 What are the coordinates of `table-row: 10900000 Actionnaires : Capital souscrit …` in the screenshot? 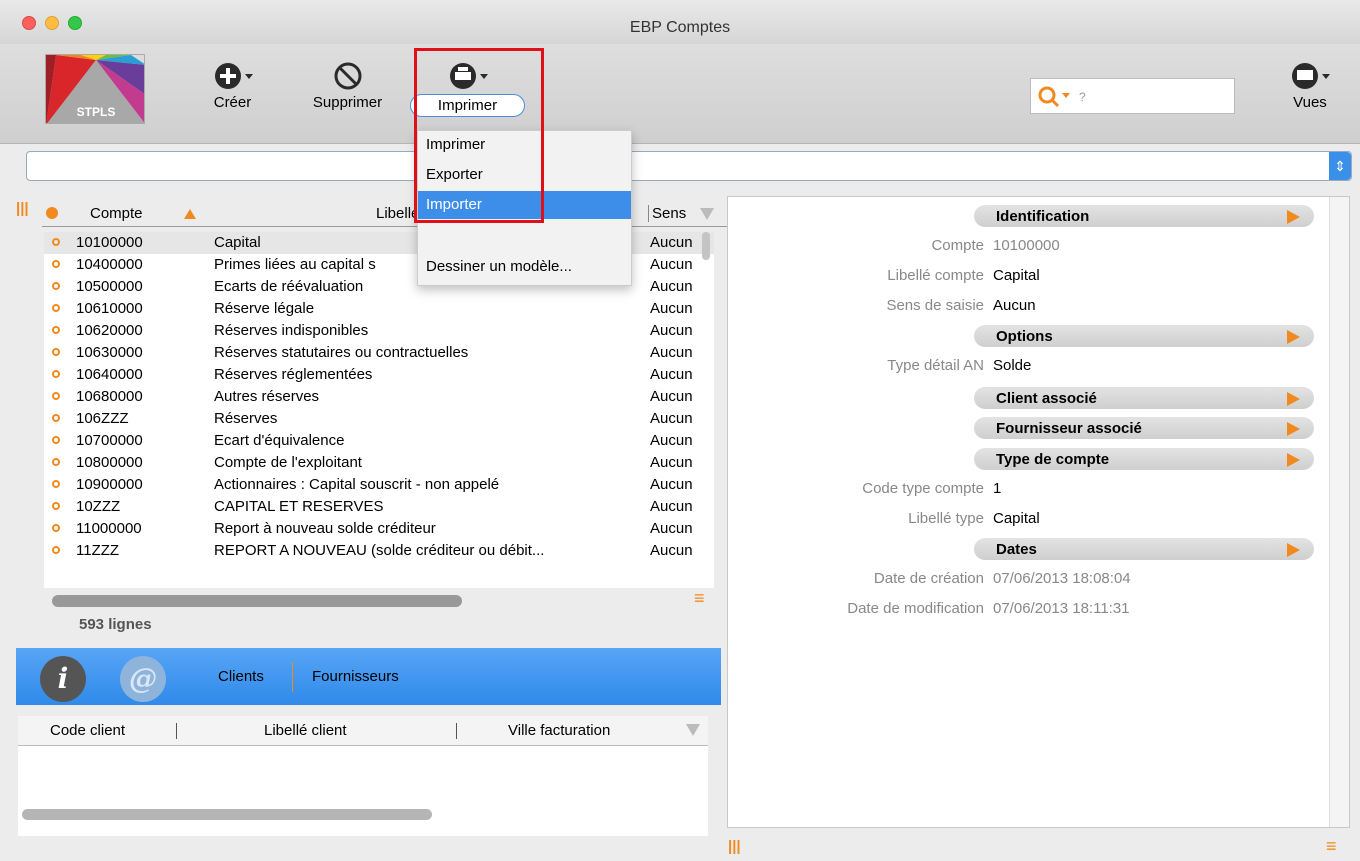 It's located at (379, 485).